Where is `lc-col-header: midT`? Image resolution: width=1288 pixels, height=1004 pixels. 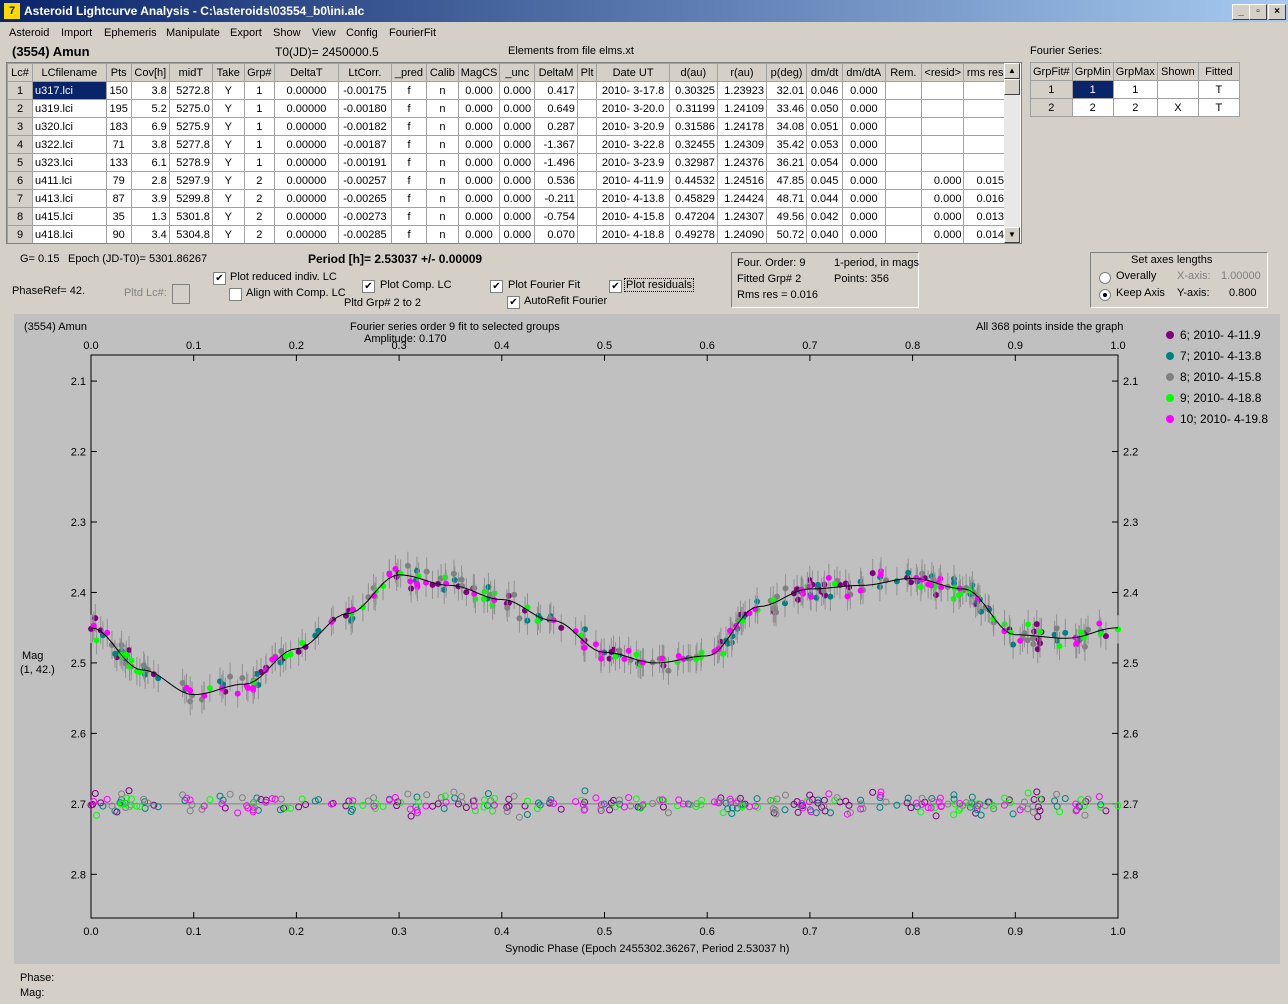 lc-col-header: midT is located at coordinates (190, 72).